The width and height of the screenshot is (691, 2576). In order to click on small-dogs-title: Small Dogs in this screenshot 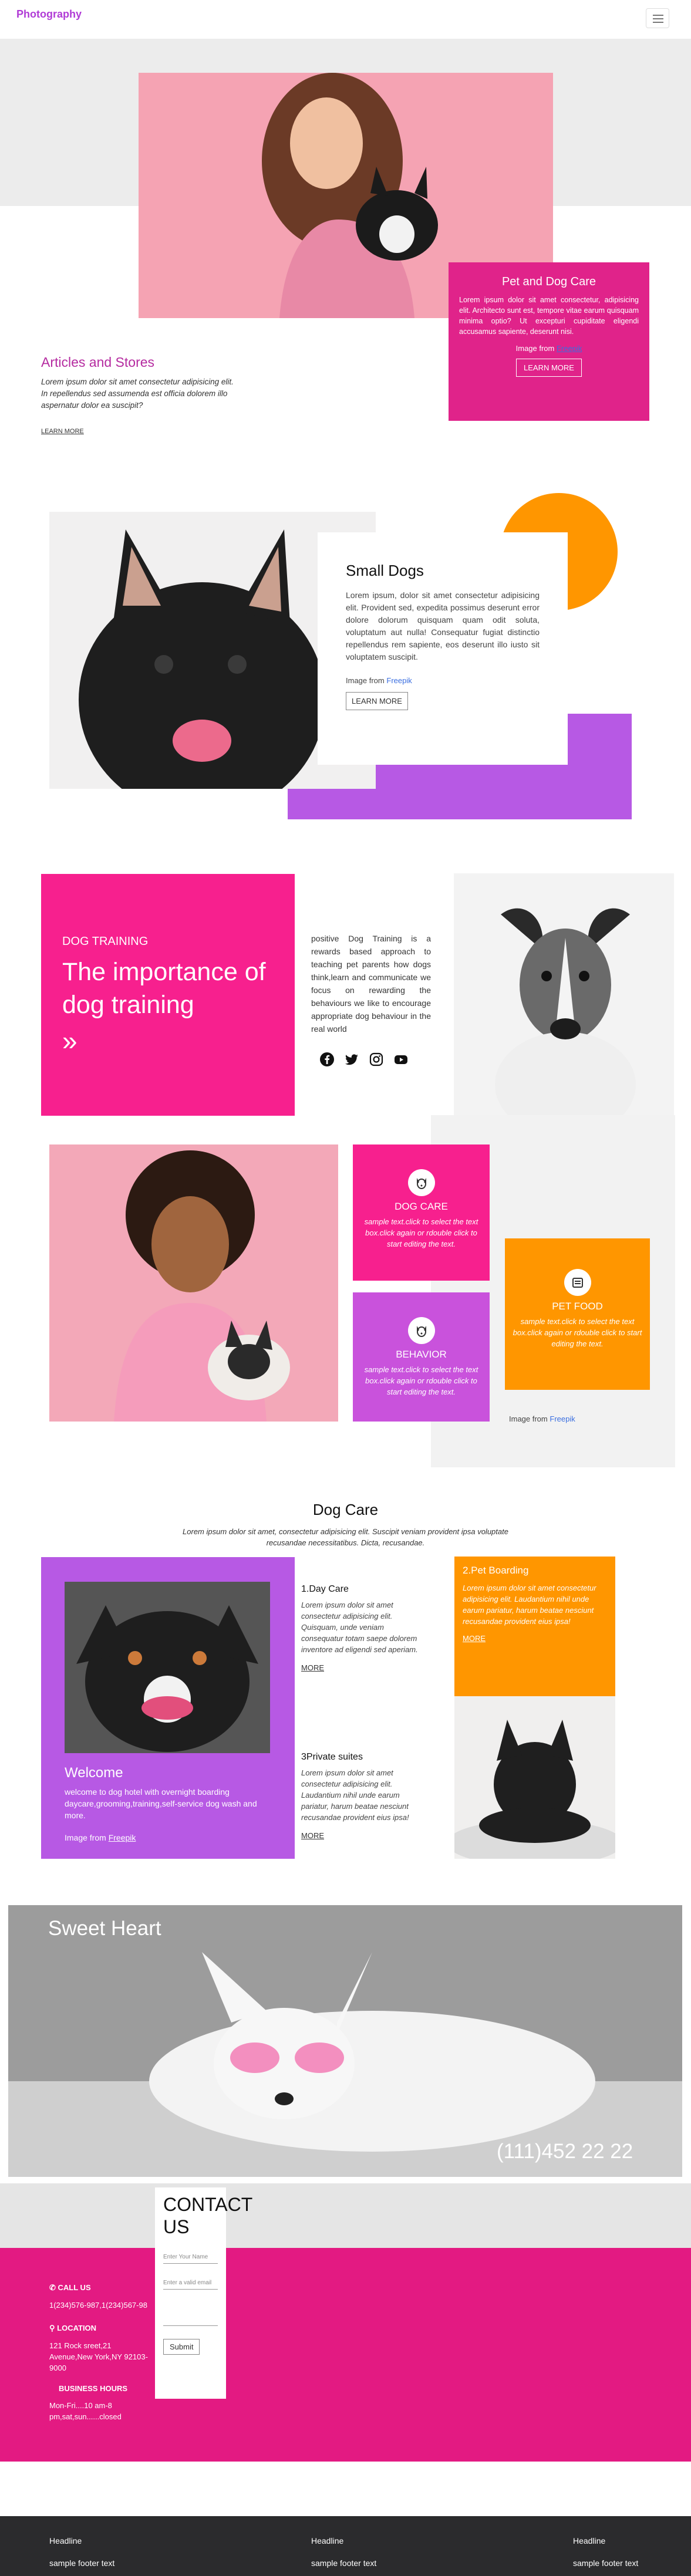, I will do `click(385, 570)`.